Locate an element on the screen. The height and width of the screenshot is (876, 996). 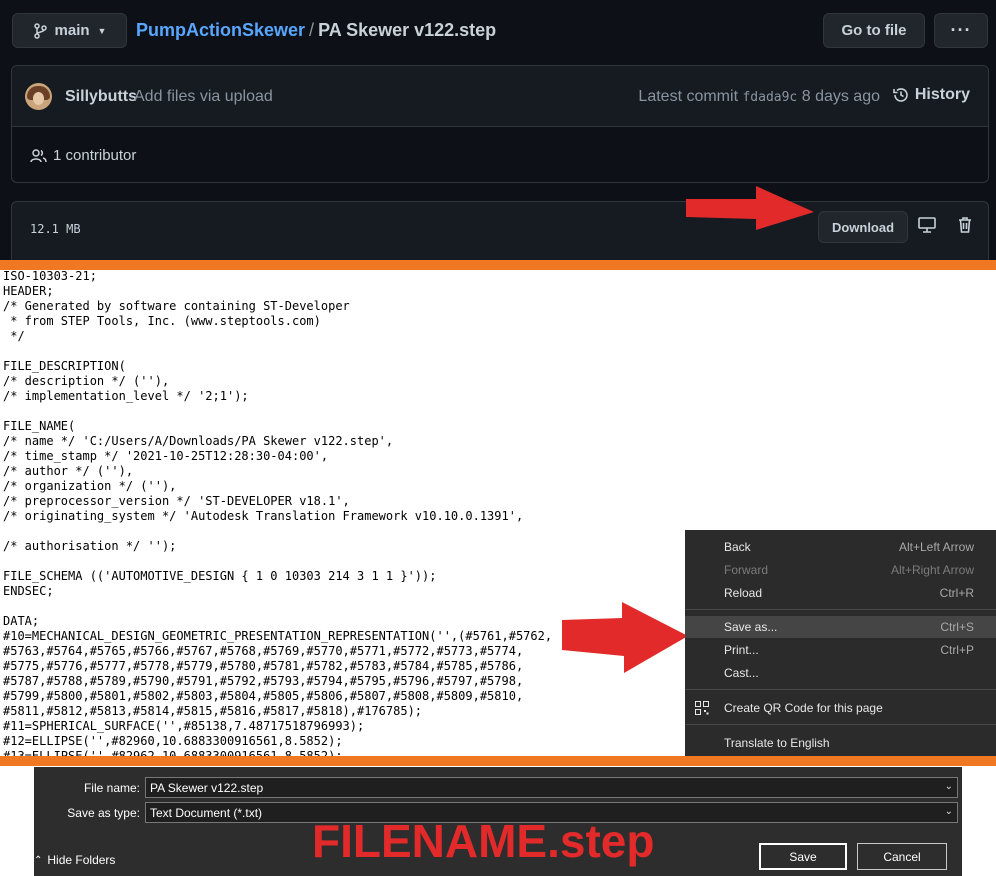
save-button: Save is located at coordinates (803, 856).